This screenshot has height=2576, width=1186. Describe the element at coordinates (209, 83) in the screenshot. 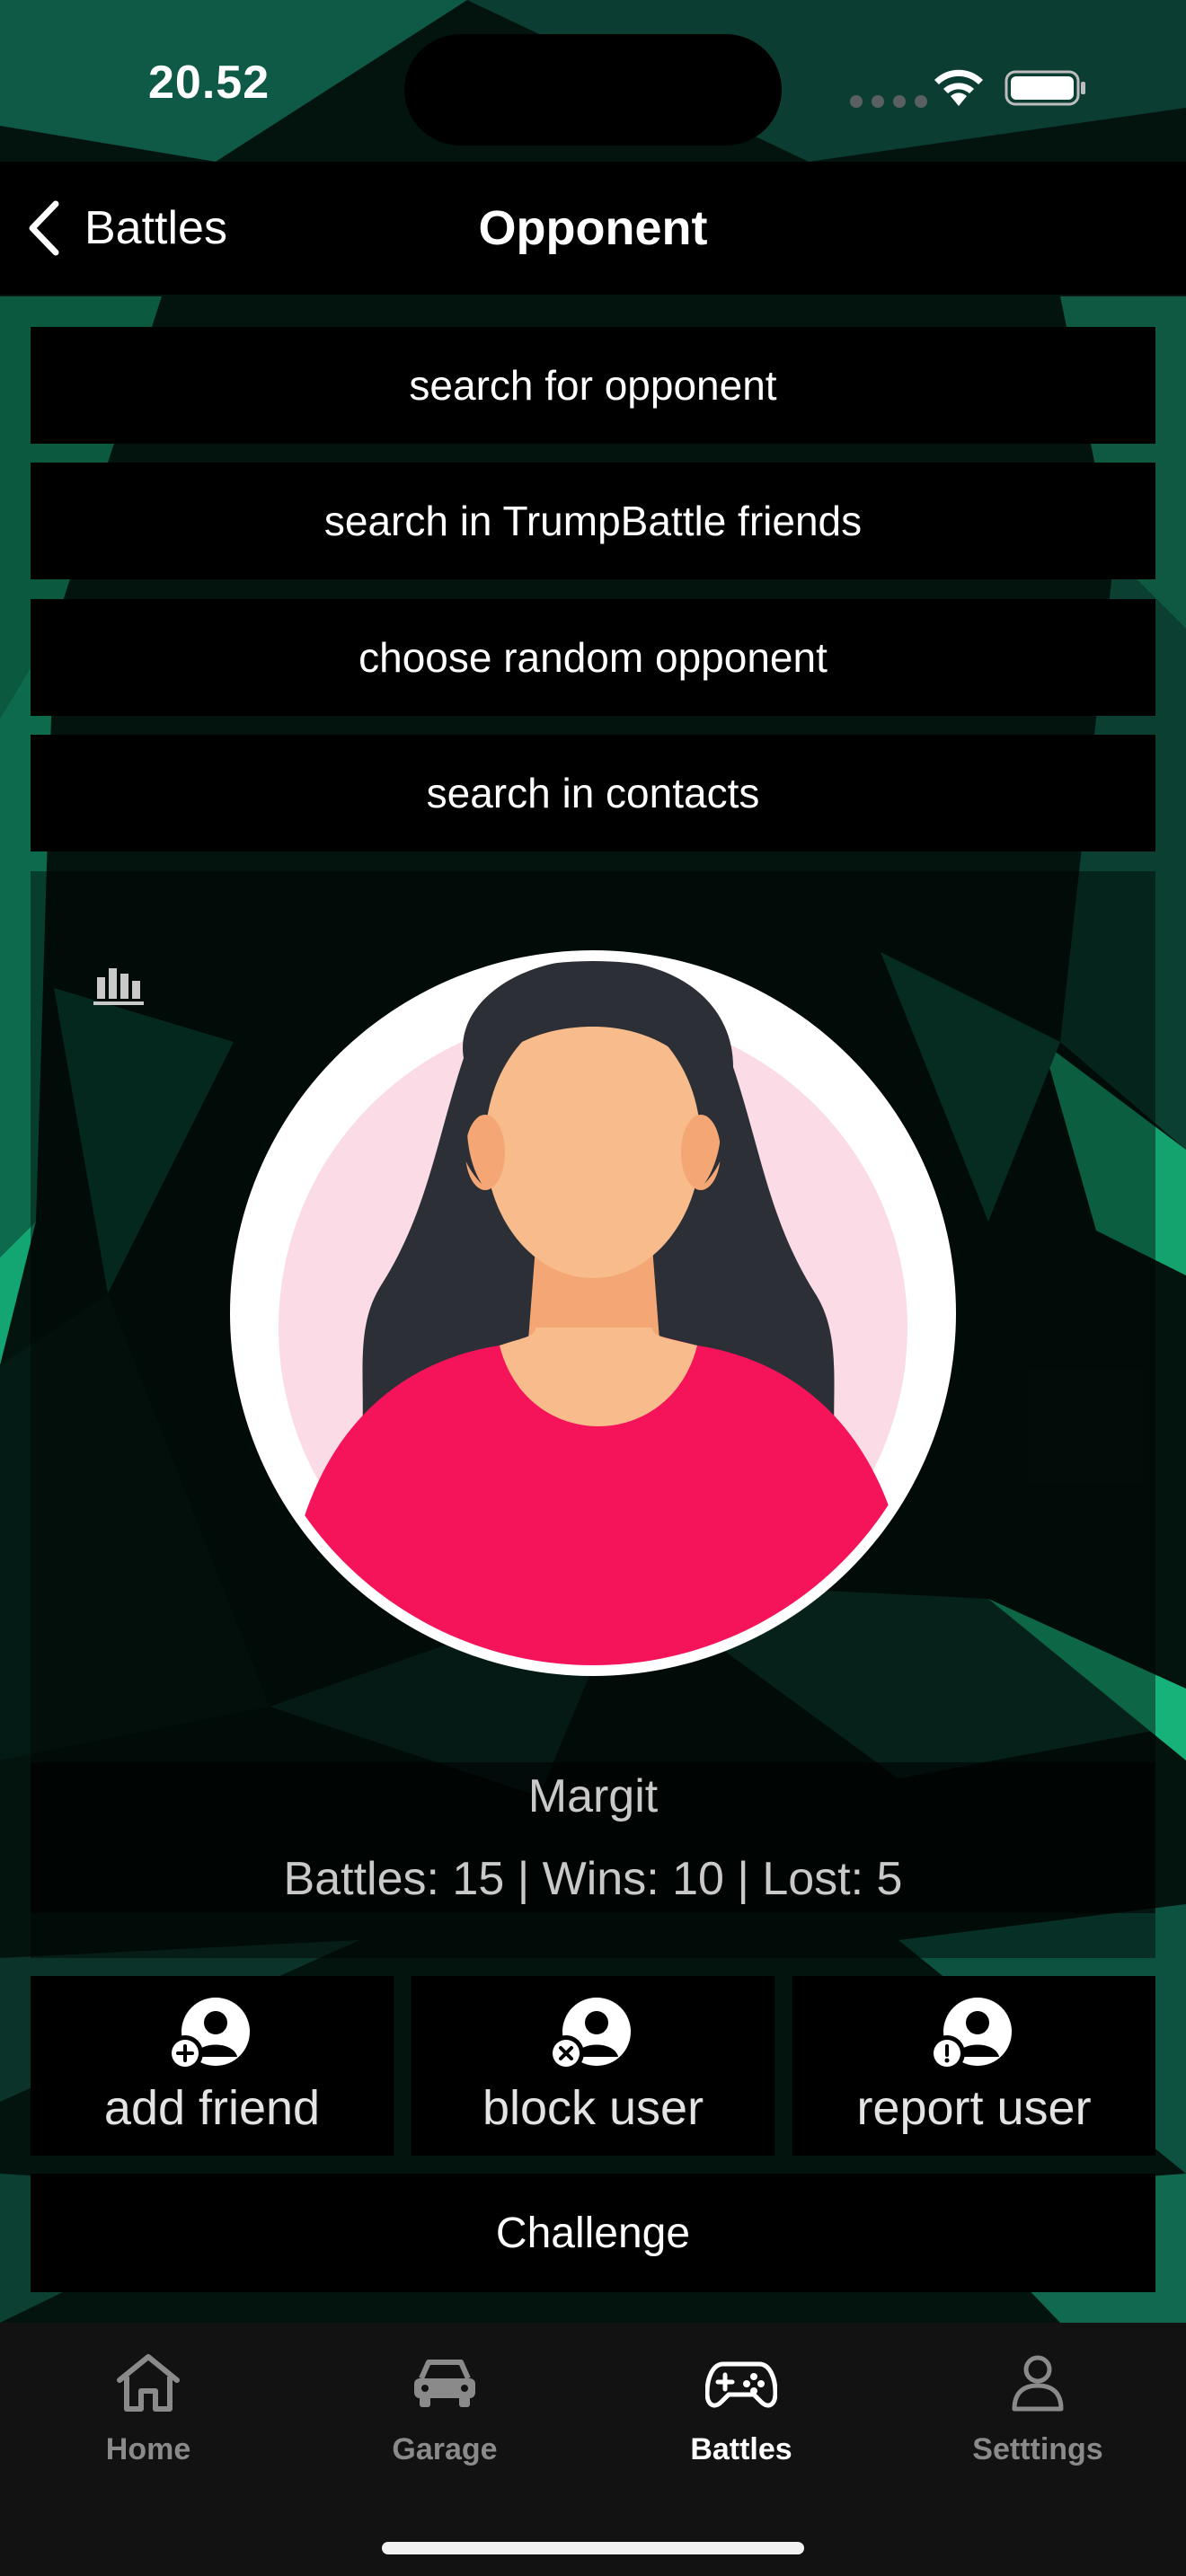

I see `status-time: 20.52` at that location.